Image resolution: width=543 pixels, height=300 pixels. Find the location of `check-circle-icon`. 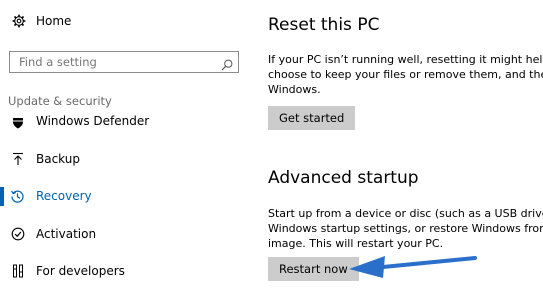

check-circle-icon is located at coordinates (17, 234).